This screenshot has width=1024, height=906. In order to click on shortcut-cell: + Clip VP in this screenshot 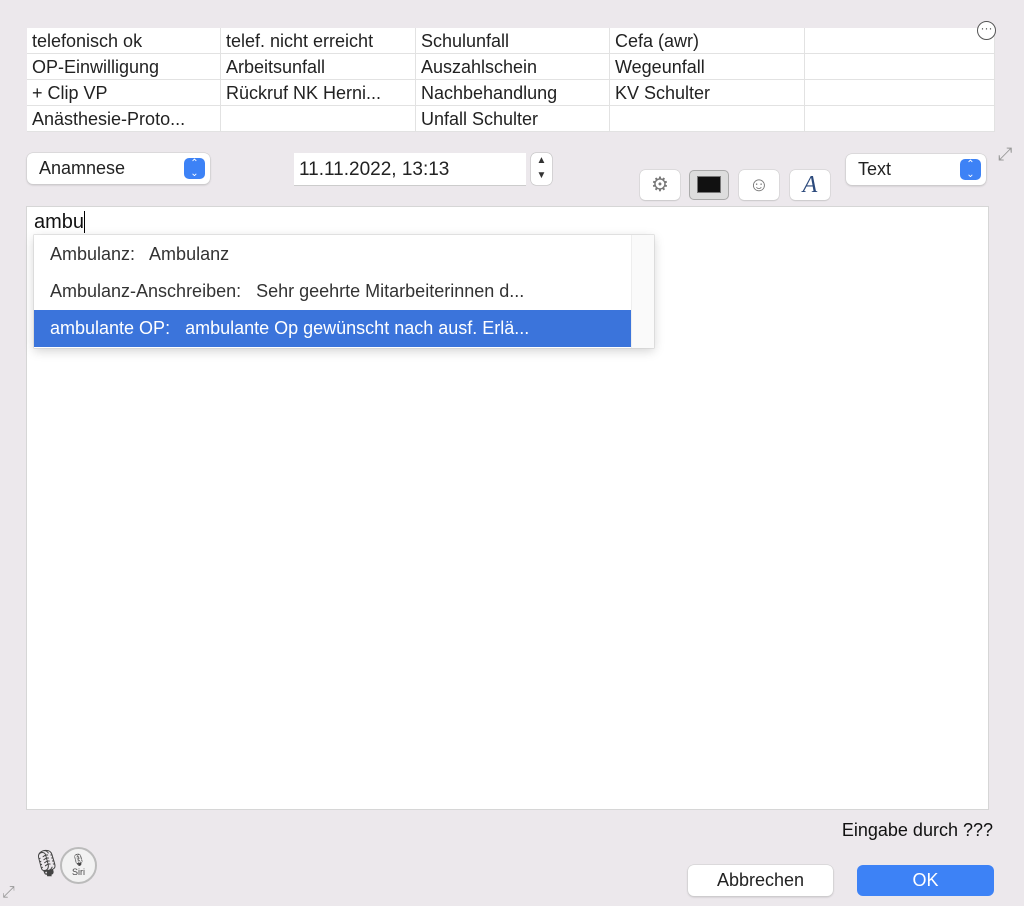, I will do `click(124, 93)`.